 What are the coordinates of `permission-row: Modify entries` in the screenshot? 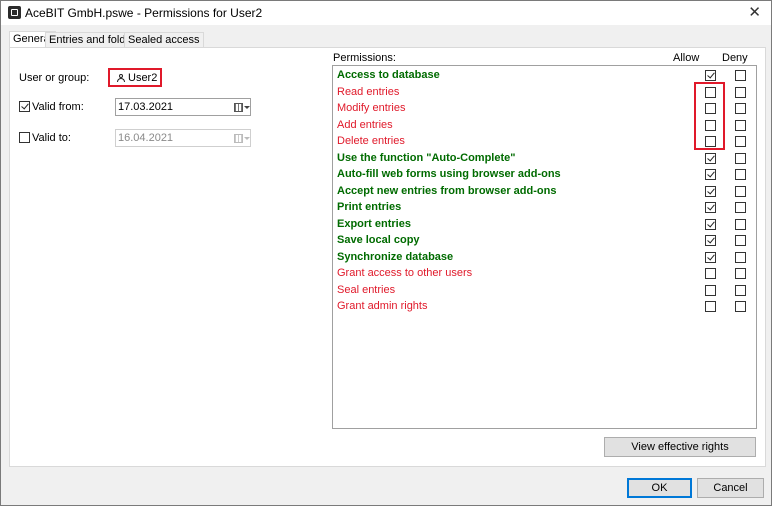 It's located at (544, 108).